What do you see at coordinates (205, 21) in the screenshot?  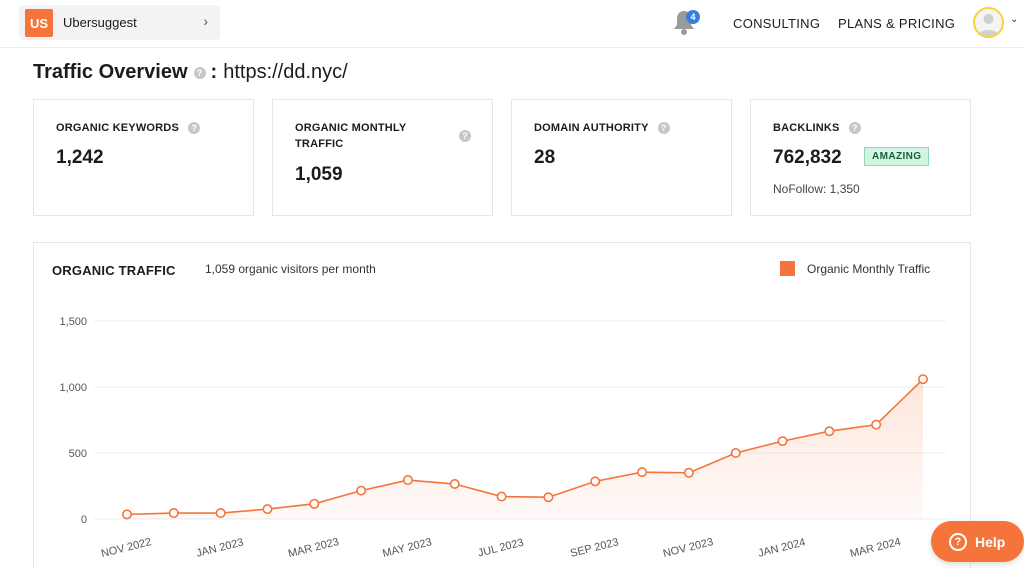 I see `chevron-right-icon: ›` at bounding box center [205, 21].